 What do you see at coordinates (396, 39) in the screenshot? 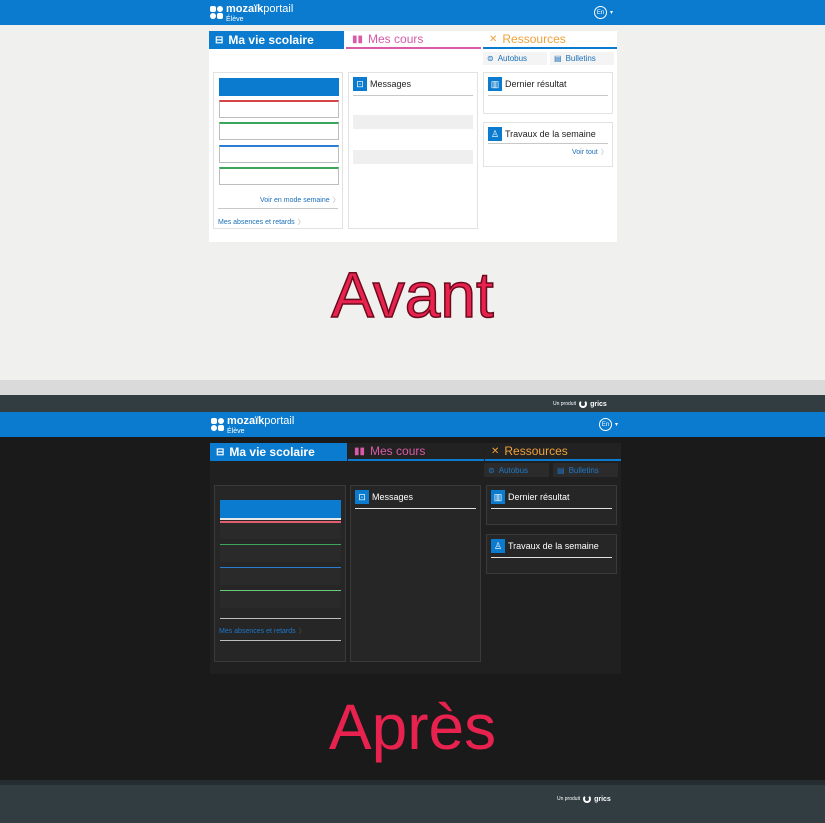
I see `tab-label: Mes cours` at bounding box center [396, 39].